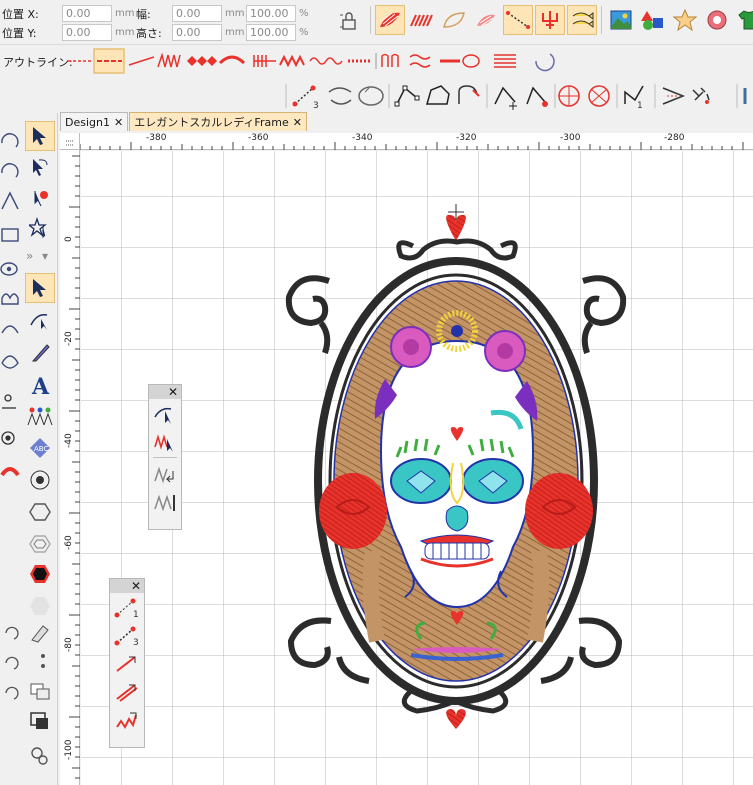  I want to click on settings-tool, so click(40, 756).